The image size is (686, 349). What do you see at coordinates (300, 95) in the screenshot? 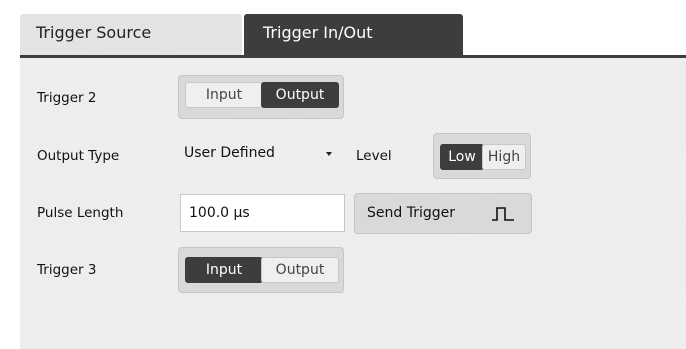
I see `trigger-2-output-option: Output` at bounding box center [300, 95].